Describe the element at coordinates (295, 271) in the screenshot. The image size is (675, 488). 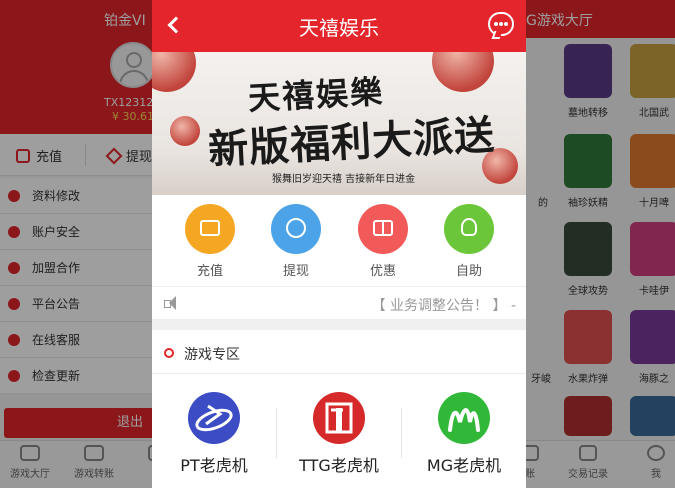
I see `quick-label: 提现` at that location.